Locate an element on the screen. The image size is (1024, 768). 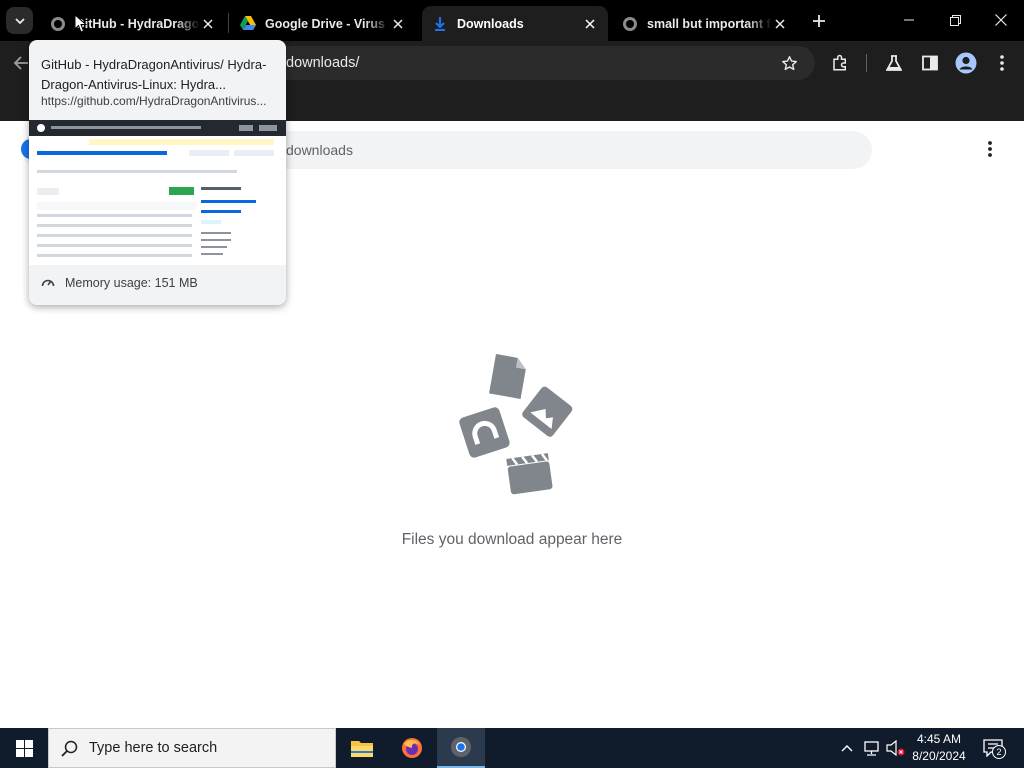
tab-google-drive: Google Drive - Virus scan warning is located at coordinates (323, 23).